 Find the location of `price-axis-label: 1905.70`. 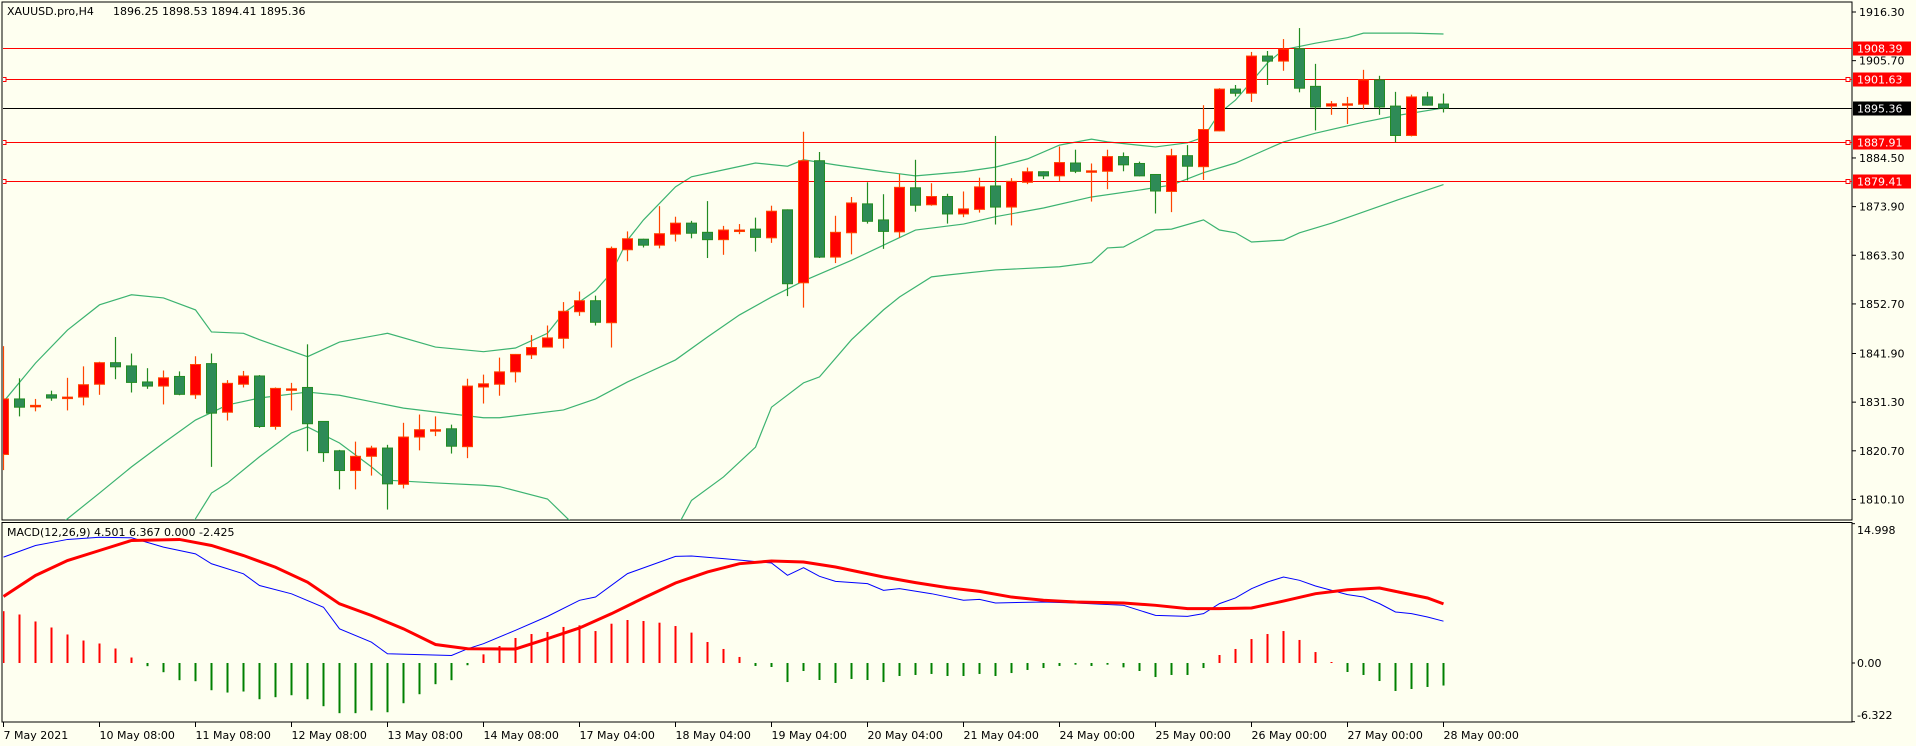

price-axis-label: 1905.70 is located at coordinates (1882, 61).